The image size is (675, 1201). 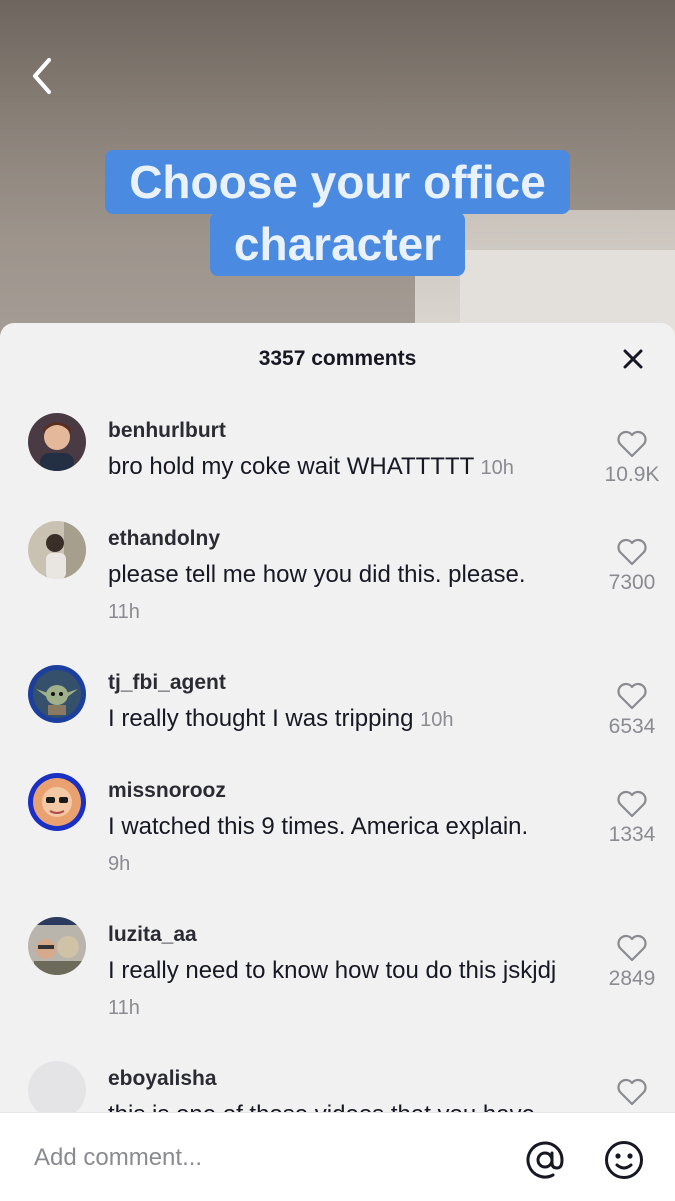 I want to click on comment-username: luzita_aa, so click(x=152, y=935).